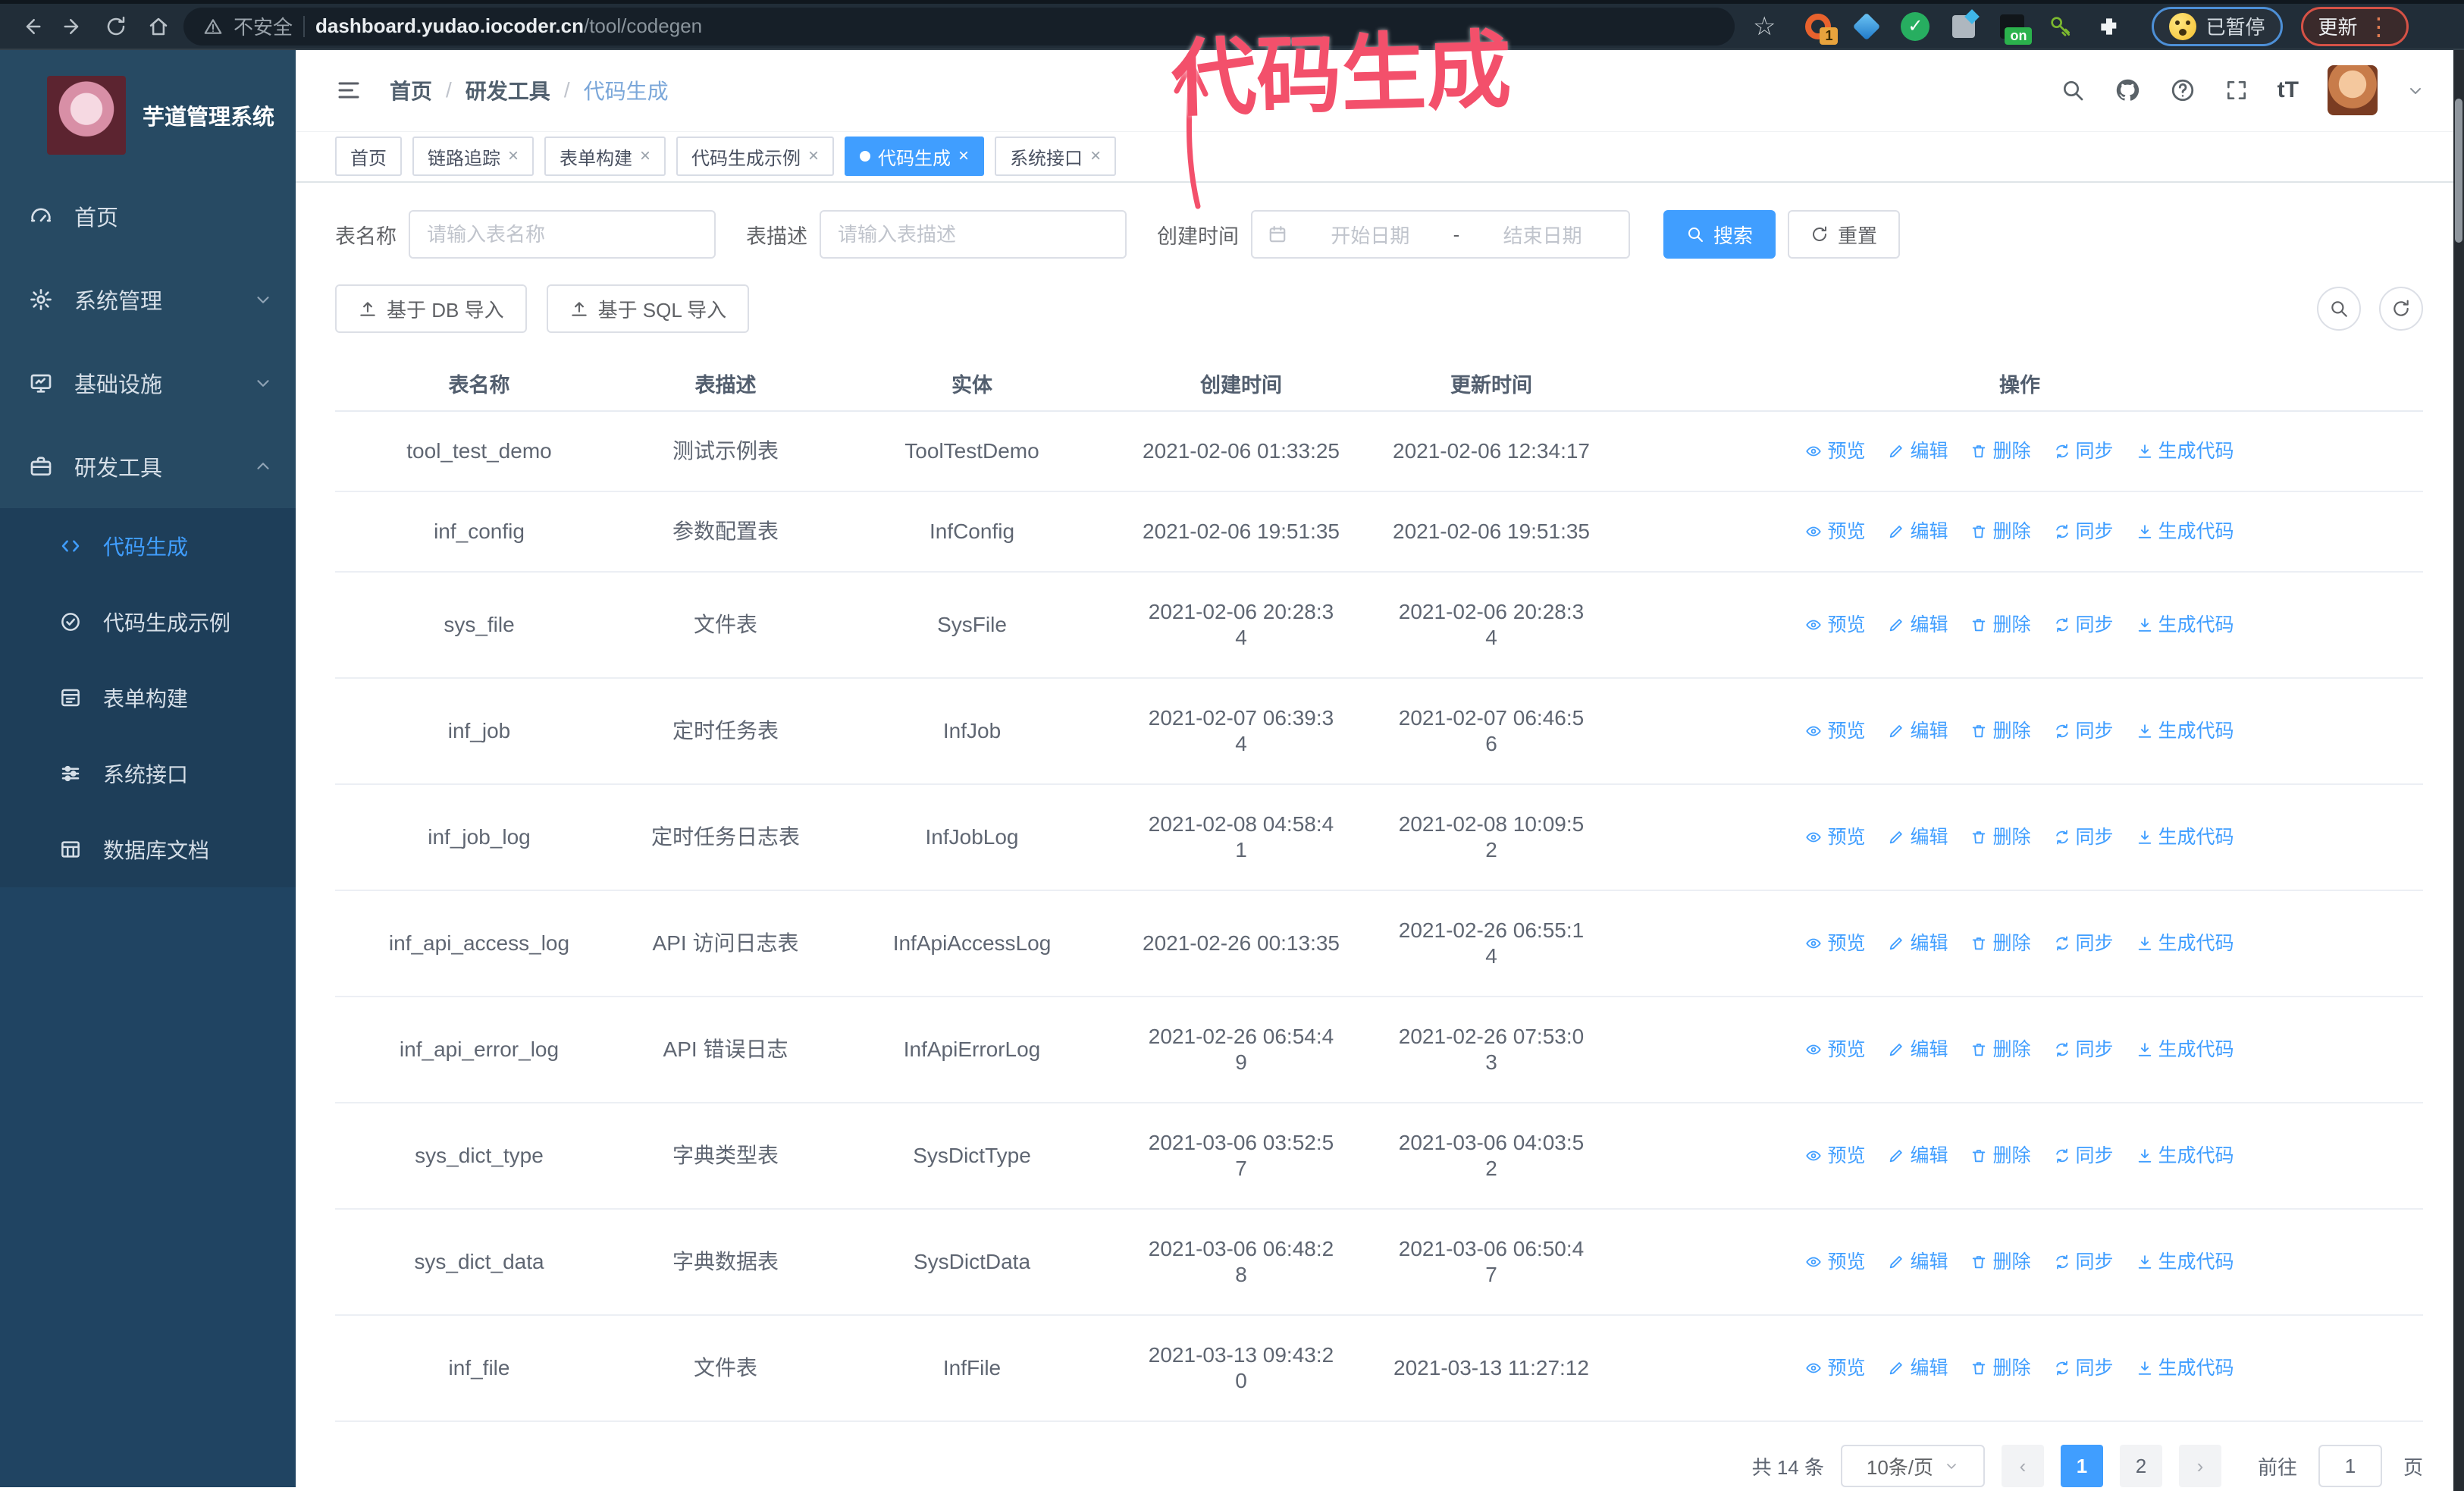 Image resolution: width=2464 pixels, height=1491 pixels. I want to click on extension-orange-icon: 1, so click(1821, 28).